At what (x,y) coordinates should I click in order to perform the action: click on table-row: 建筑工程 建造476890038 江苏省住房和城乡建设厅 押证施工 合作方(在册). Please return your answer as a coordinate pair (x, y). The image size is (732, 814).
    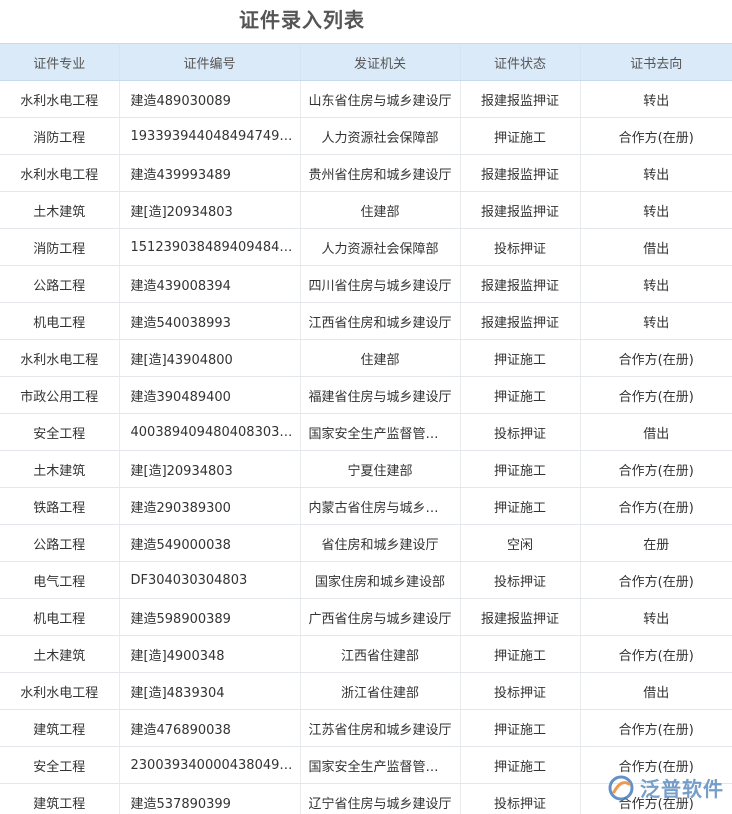
    Looking at the image, I should click on (366, 728).